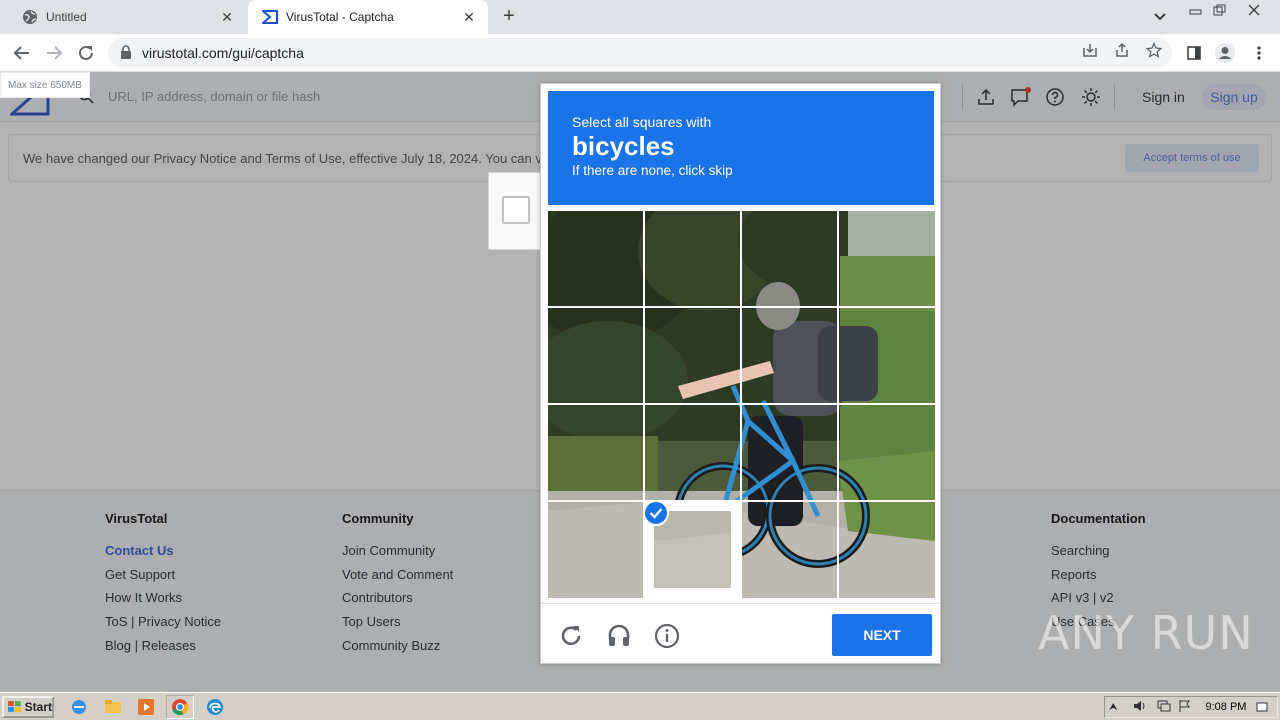 Image resolution: width=1280 pixels, height=720 pixels. Describe the element at coordinates (1225, 53) in the screenshot. I see `profile-avatar-icon` at that location.